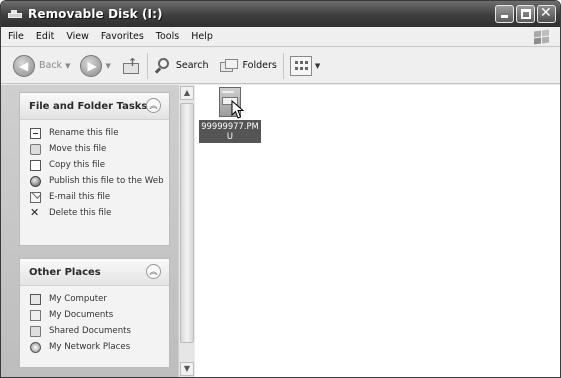 This screenshot has height=378, width=561. Describe the element at coordinates (187, 223) in the screenshot. I see `scrollbar-thumb` at that location.